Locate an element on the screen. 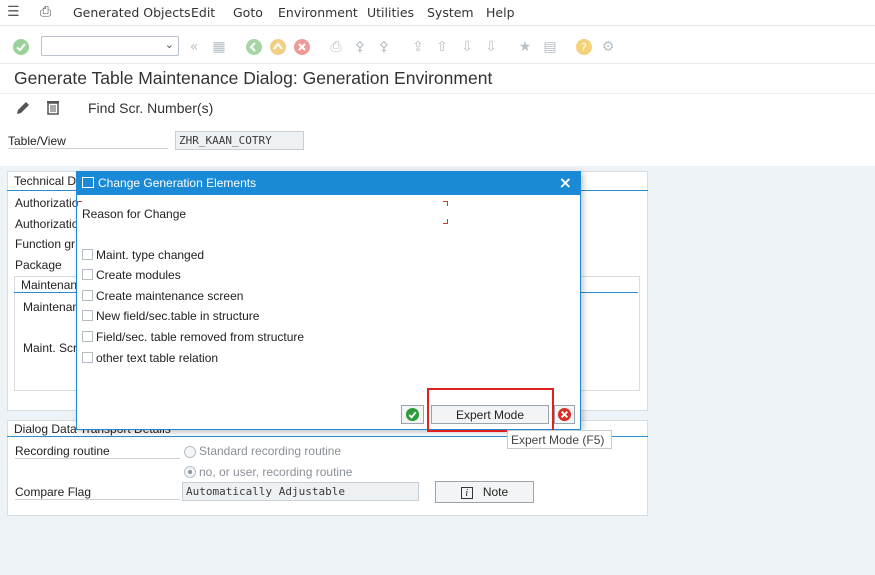 Image resolution: width=875 pixels, height=575 pixels. title-bar: Generate Table Maintenance Dialog is located at coordinates (437, 79).